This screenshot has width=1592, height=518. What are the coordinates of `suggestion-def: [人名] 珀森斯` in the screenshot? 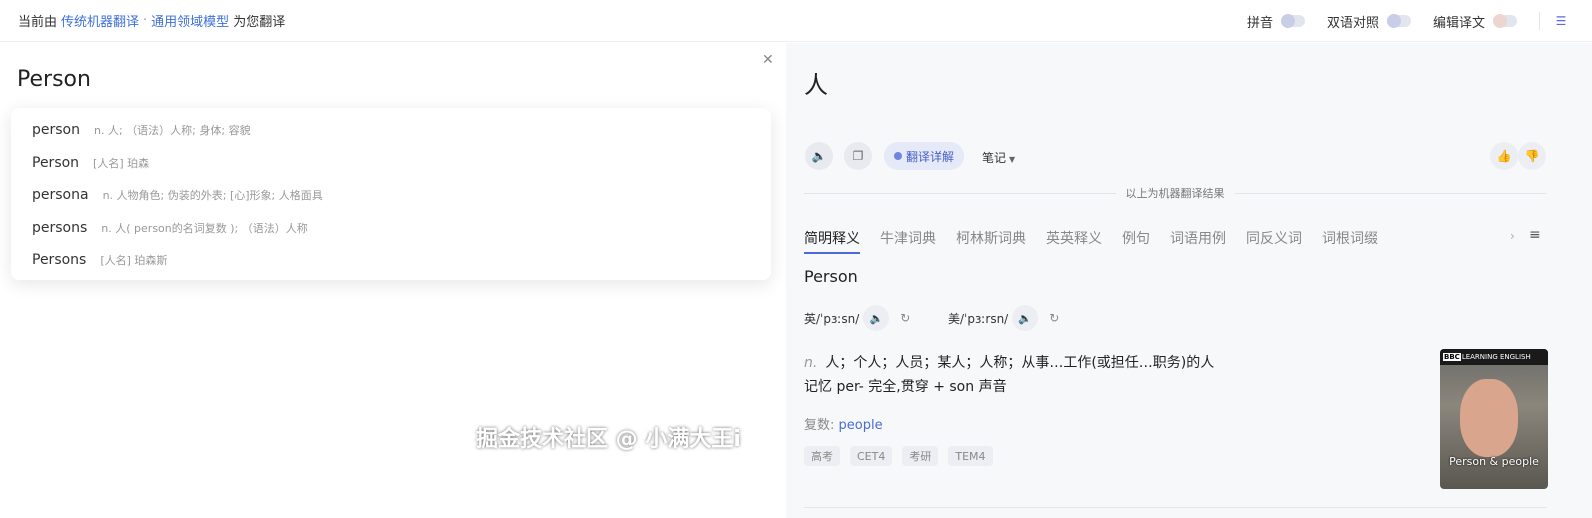 It's located at (134, 261).